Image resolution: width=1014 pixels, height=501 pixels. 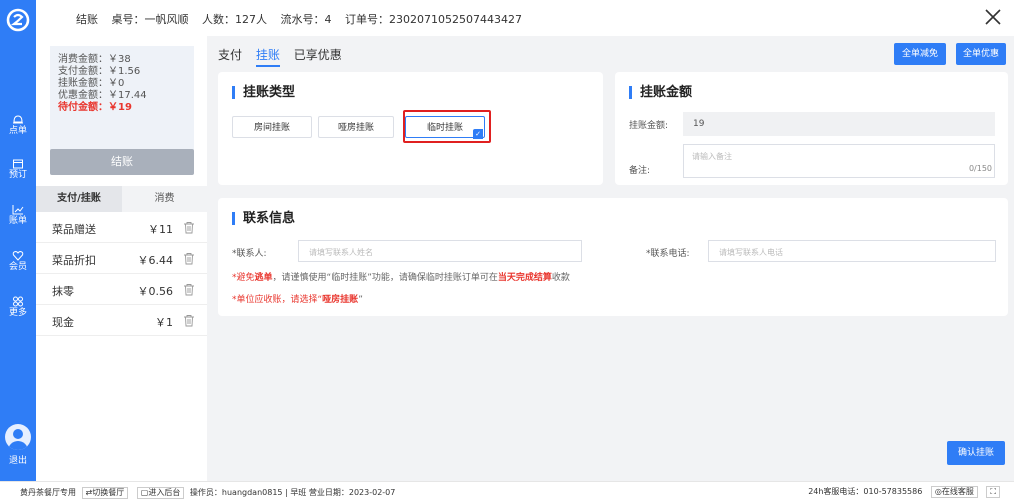 What do you see at coordinates (94, 59) in the screenshot?
I see `consume-amount: 消费金额：￥38` at bounding box center [94, 59].